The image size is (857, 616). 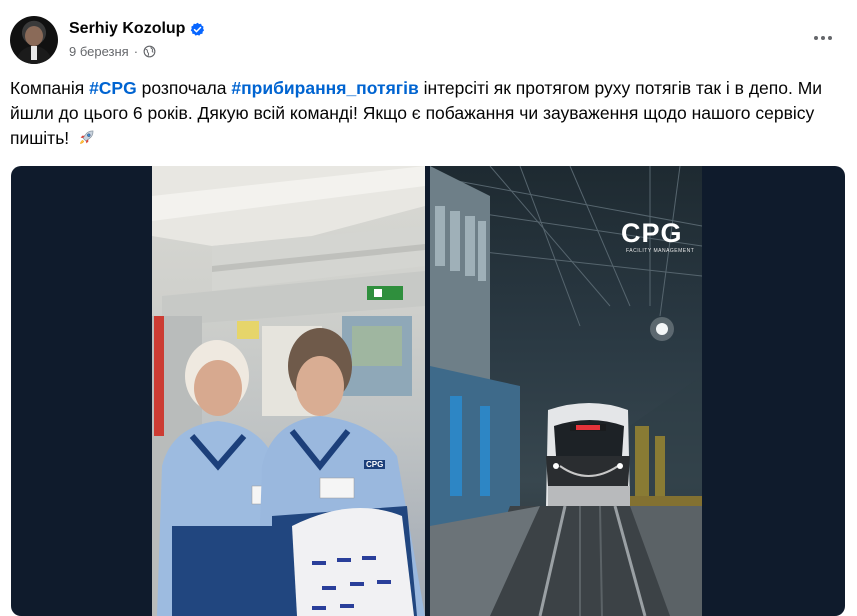 I want to click on globe-icon, so click(x=149, y=51).